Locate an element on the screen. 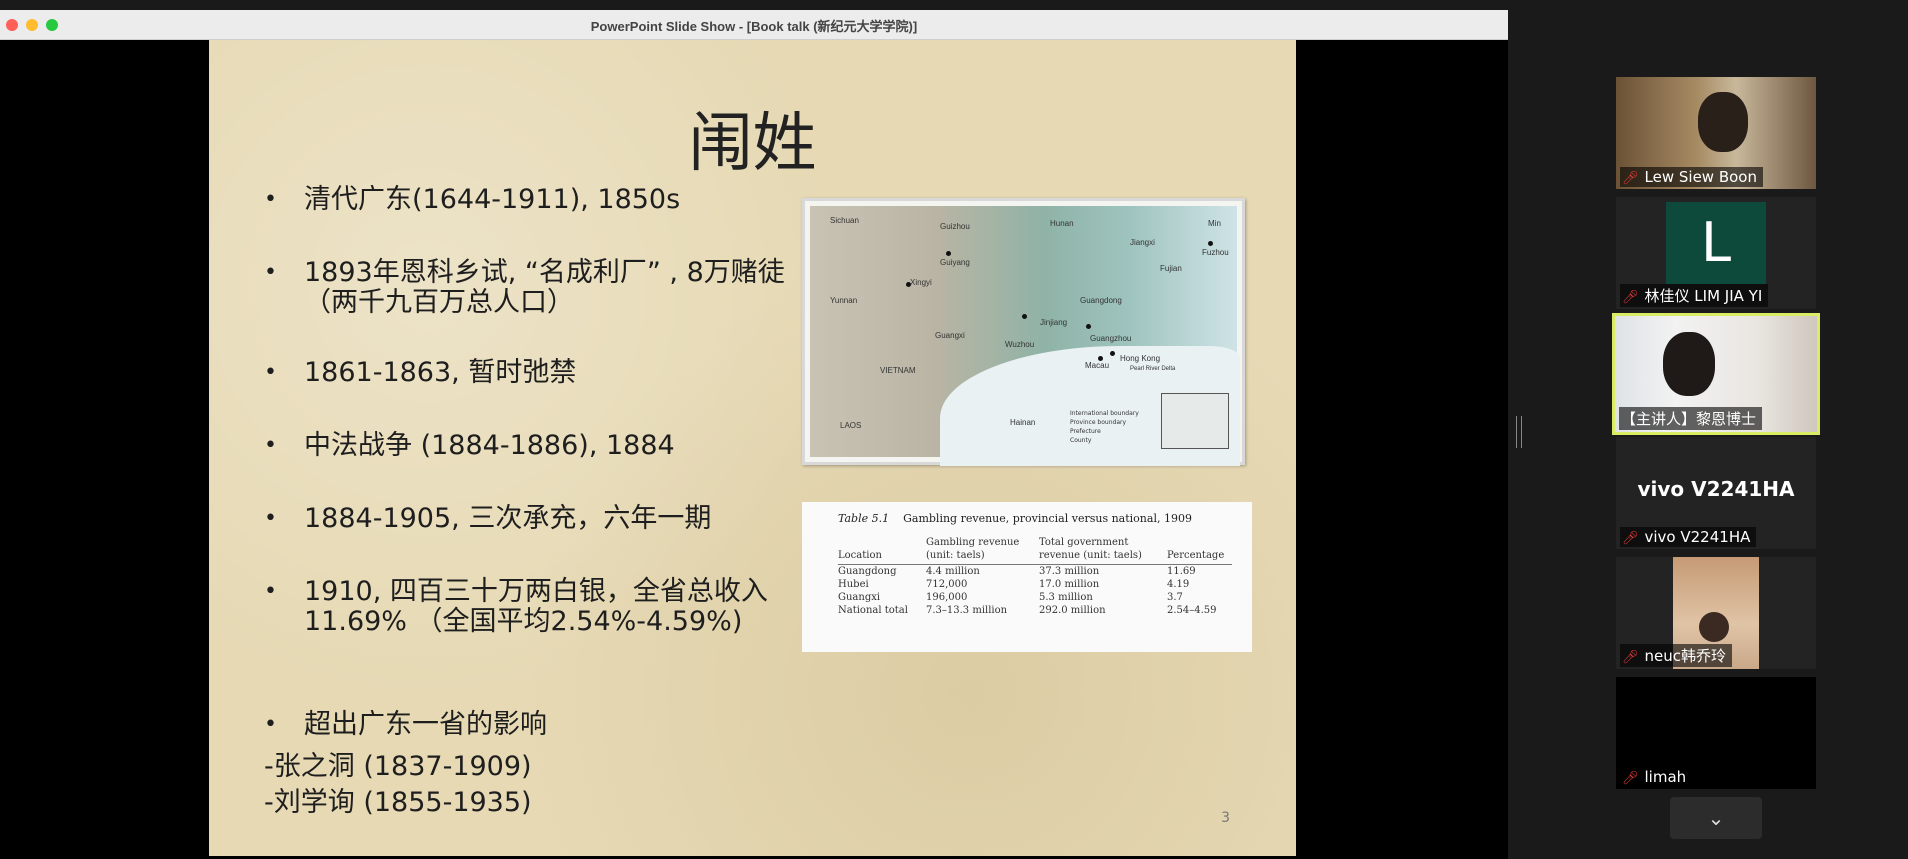  participant-name-tag: 🎤︎ 林佳仪 LIM JIA YI is located at coordinates (1694, 295).